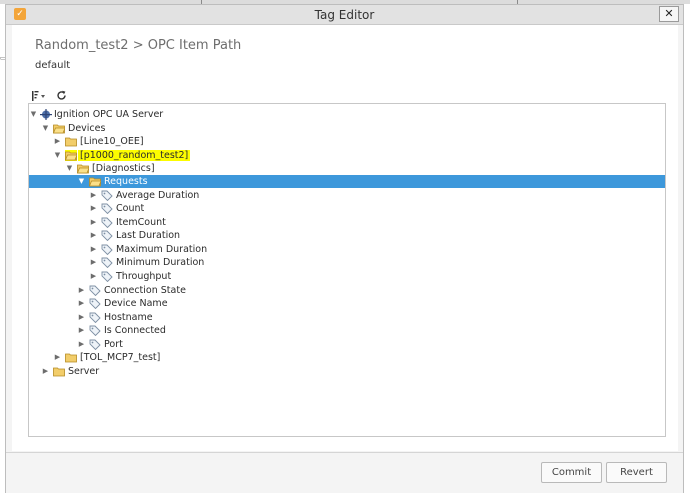 This screenshot has width=690, height=499. I want to click on tree-node-label: [p1000_random_test2], so click(134, 155).